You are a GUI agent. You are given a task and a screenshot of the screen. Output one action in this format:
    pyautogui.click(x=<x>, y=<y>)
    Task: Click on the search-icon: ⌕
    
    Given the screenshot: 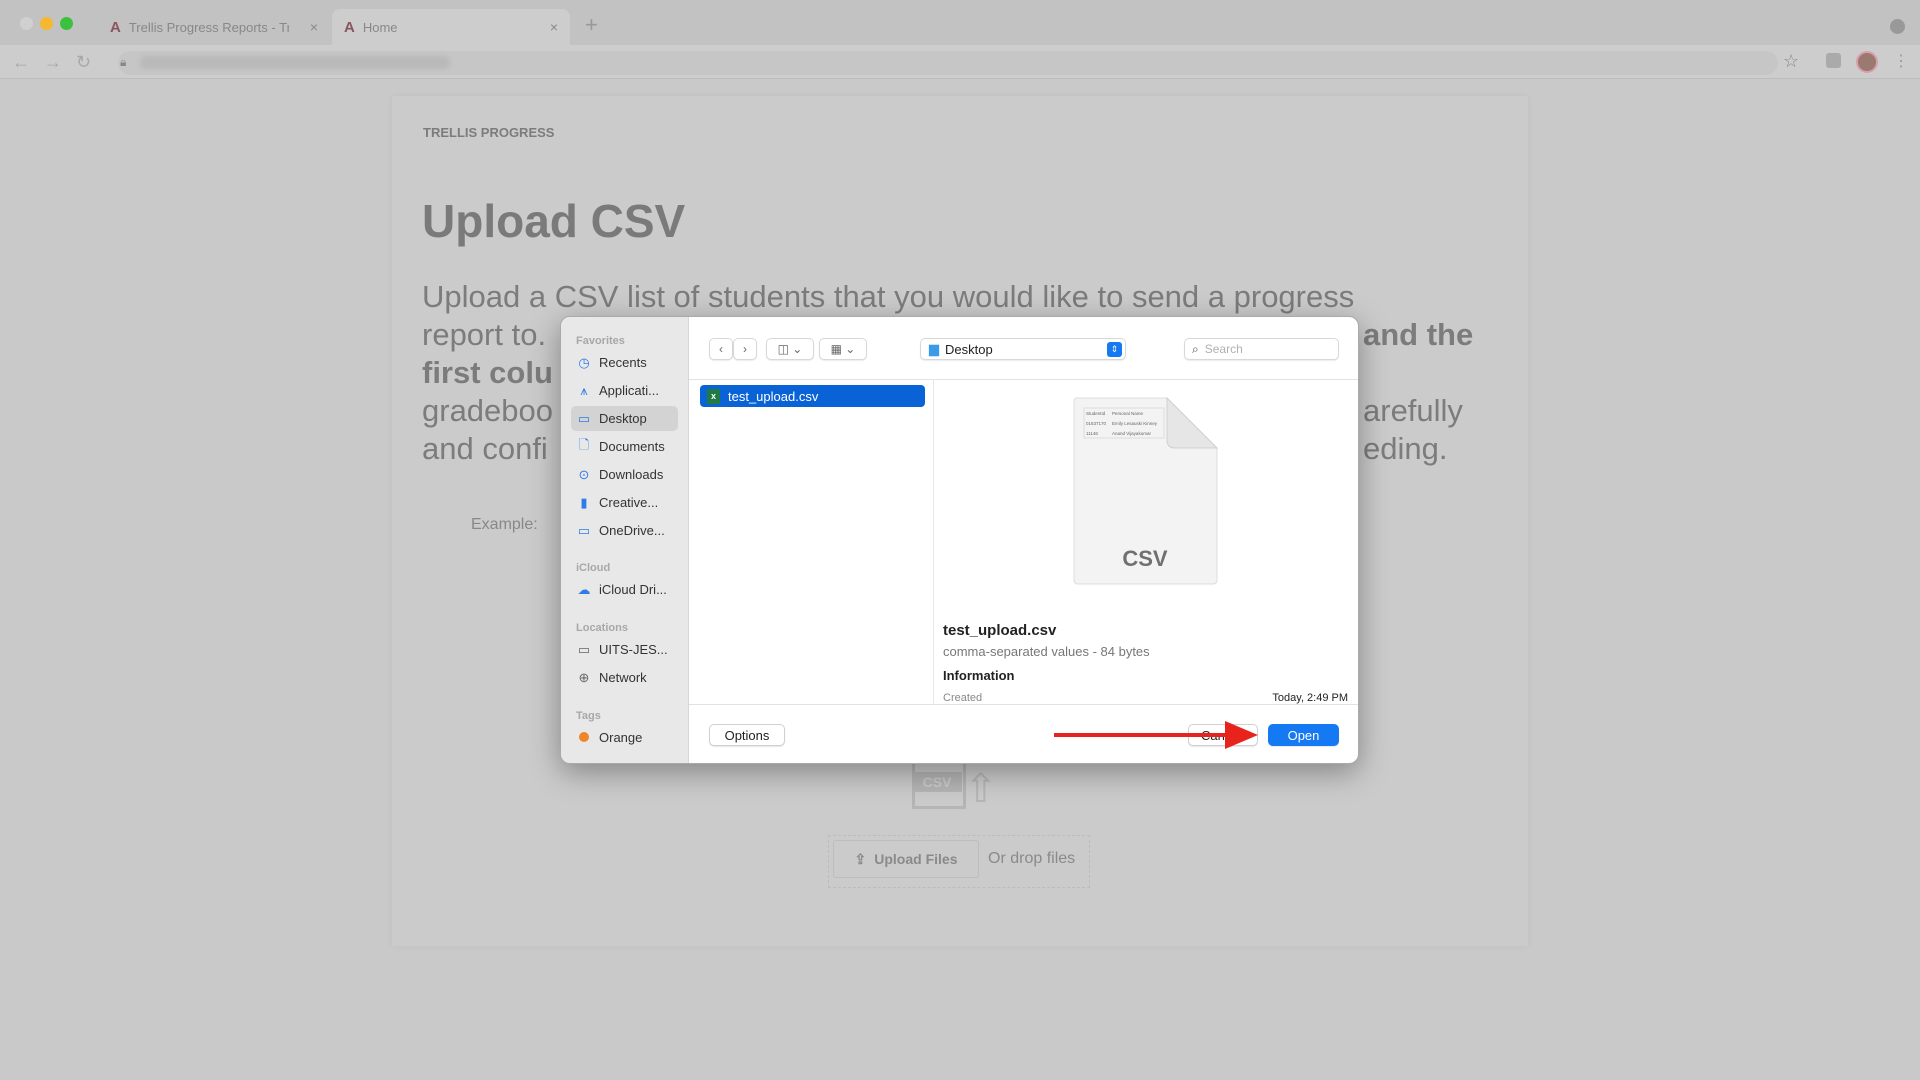 What is the action you would take?
    pyautogui.click(x=1195, y=348)
    